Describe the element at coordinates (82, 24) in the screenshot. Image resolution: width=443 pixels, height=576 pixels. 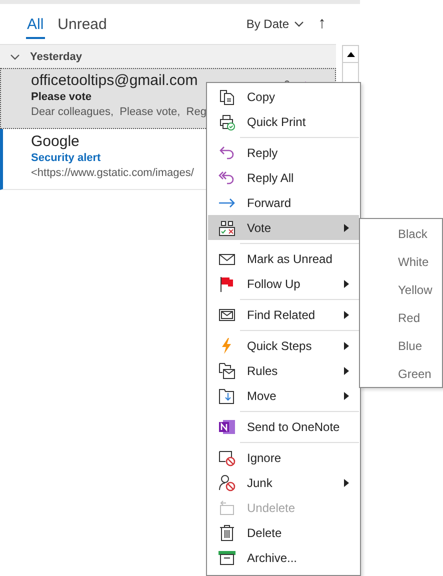
I see `filter-tab: Unread` at that location.